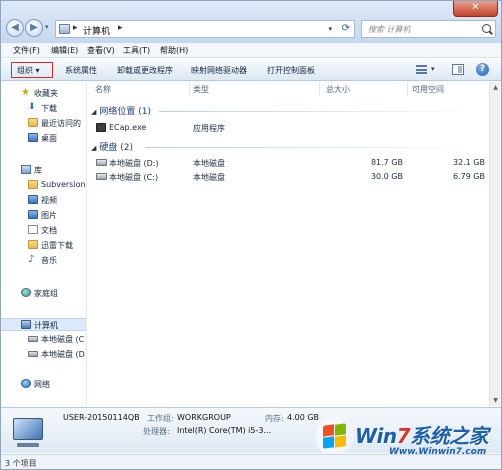 This screenshot has width=502, height=470. Describe the element at coordinates (43, 260) in the screenshot. I see `nav-item-music: ♪ 音乐` at that location.